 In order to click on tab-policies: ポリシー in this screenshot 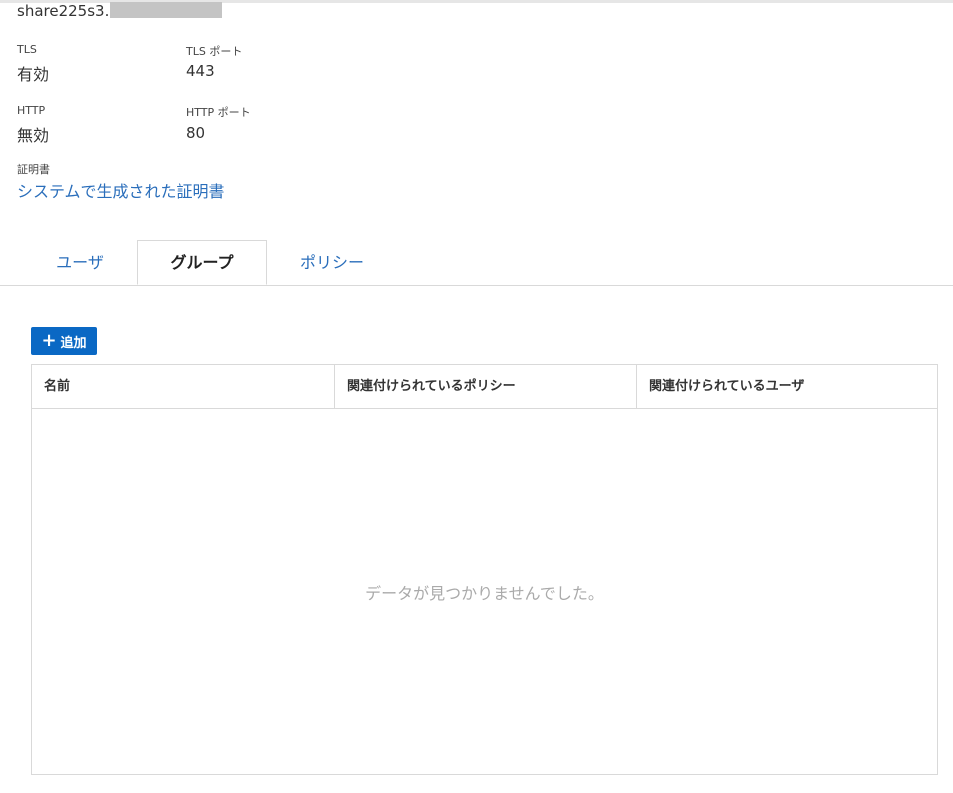, I will do `click(332, 262)`.